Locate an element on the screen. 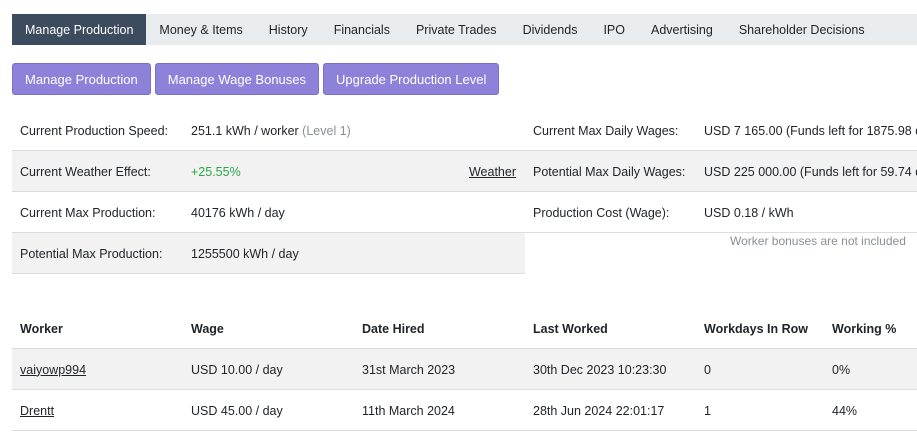 The width and height of the screenshot is (917, 435). manage-wage-bonuses-button: Manage Wage Bonuses is located at coordinates (237, 79).